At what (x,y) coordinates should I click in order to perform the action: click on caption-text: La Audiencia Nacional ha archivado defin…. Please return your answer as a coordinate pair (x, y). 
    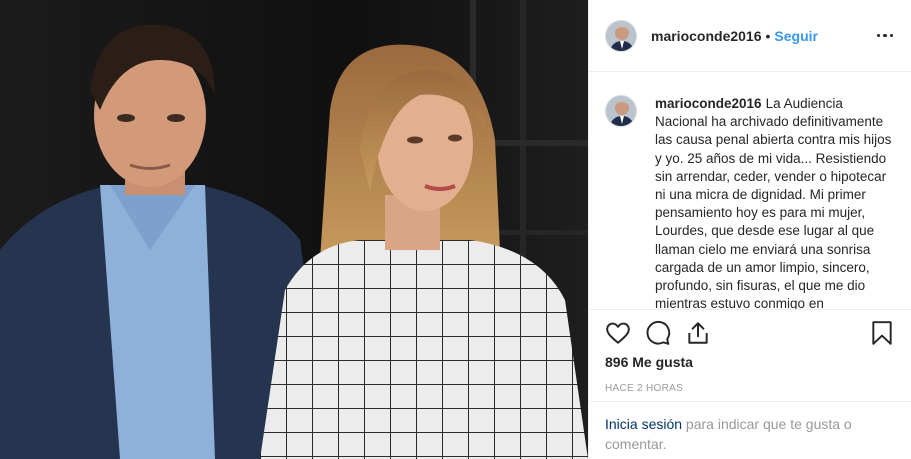
    Looking at the image, I should click on (773, 202).